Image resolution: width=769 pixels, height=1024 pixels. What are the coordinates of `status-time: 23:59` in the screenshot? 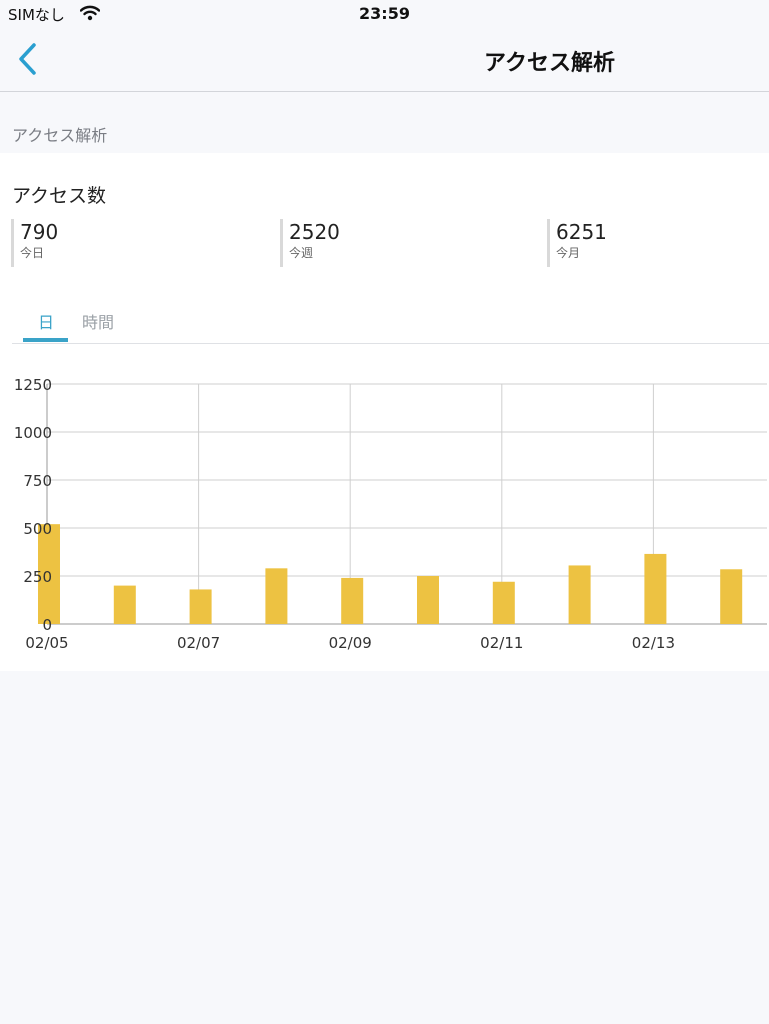 It's located at (384, 13).